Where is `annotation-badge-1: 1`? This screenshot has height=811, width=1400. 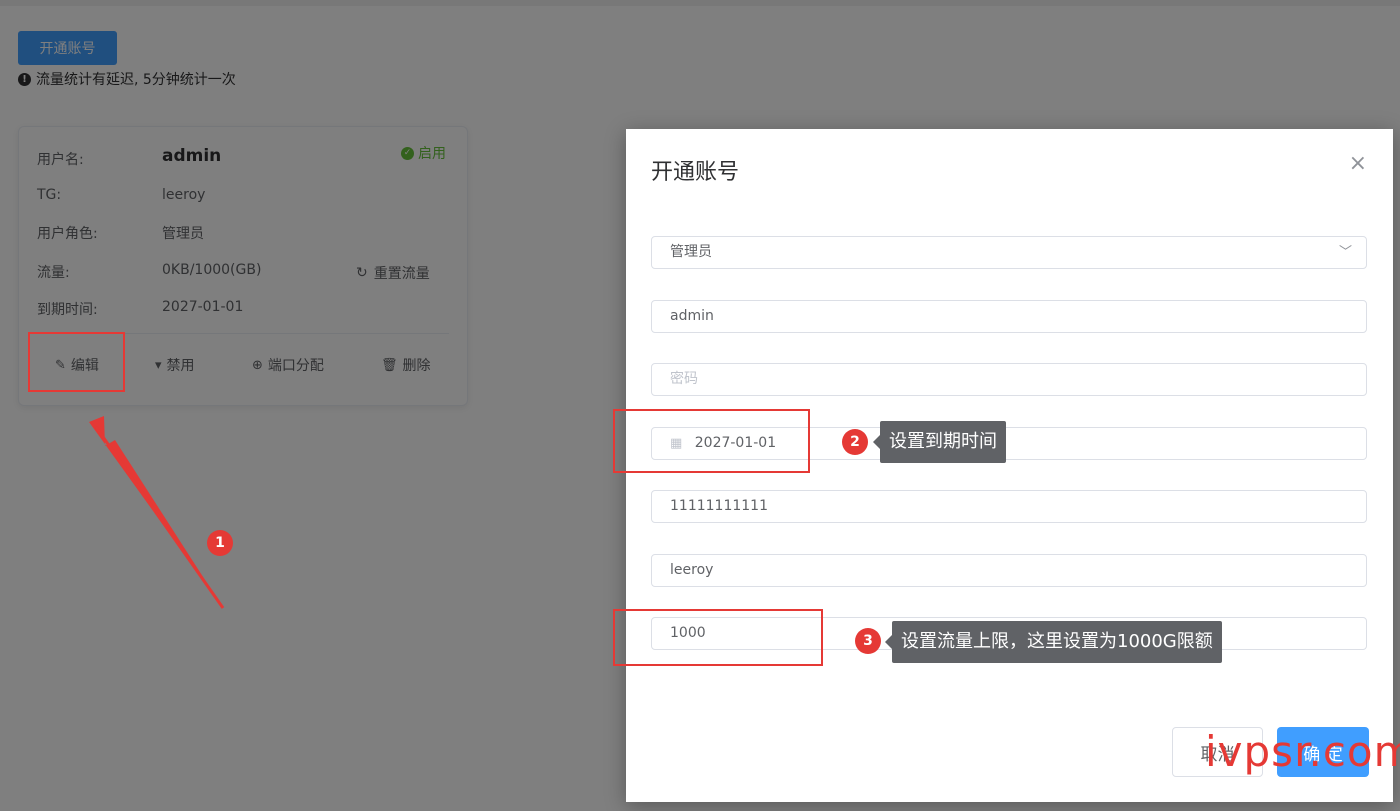
annotation-badge-1: 1 is located at coordinates (220, 543).